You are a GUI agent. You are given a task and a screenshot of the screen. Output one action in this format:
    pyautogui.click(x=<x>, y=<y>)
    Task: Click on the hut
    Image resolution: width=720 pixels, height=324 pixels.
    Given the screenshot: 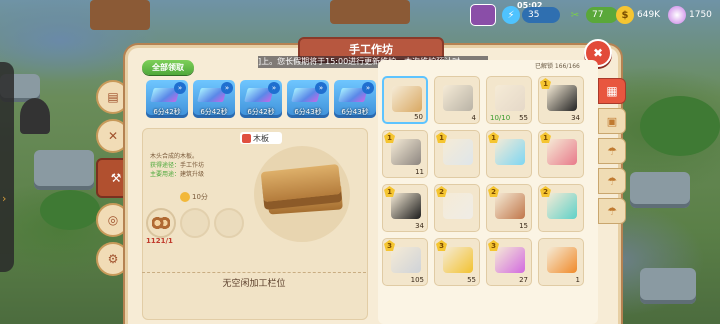 What is the action you would take?
    pyautogui.click(x=370, y=12)
    